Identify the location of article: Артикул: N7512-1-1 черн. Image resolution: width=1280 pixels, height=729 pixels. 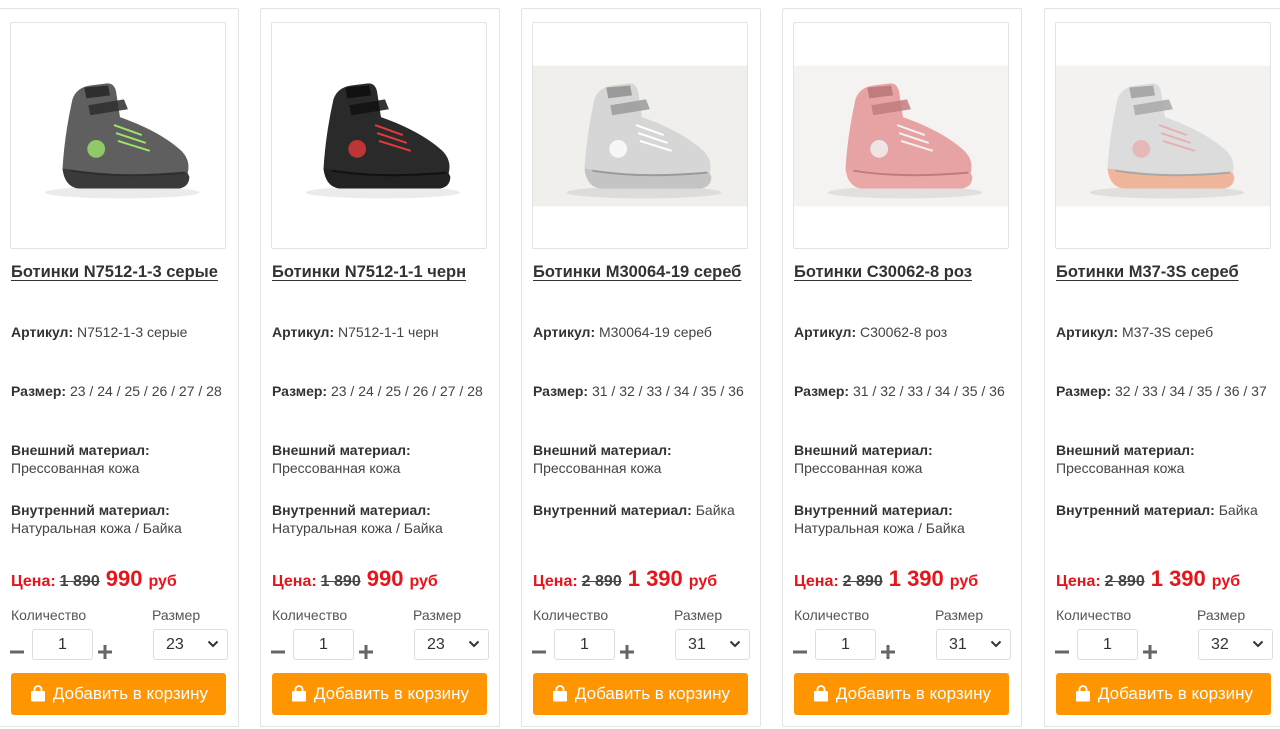
(355, 332).